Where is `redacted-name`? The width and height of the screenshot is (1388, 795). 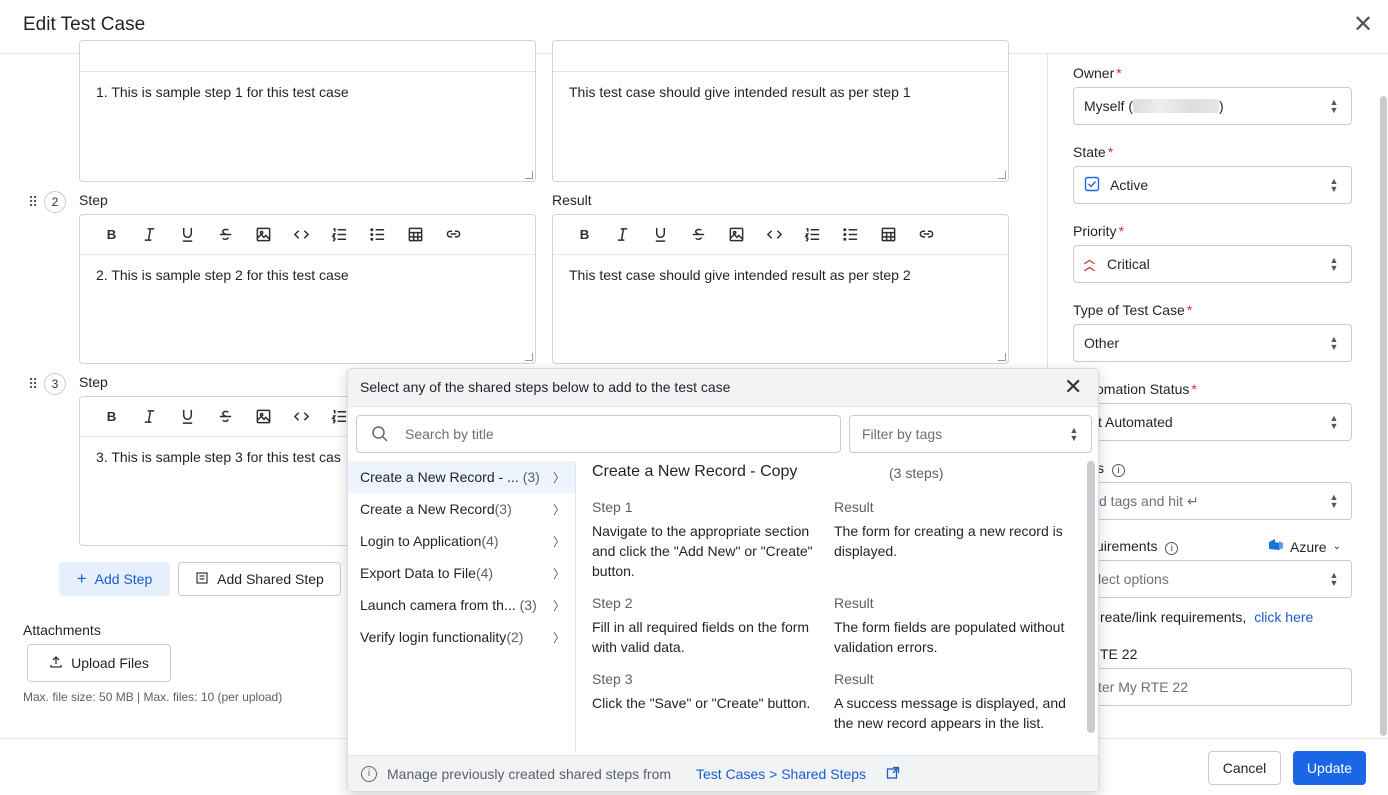 redacted-name is located at coordinates (1176, 106).